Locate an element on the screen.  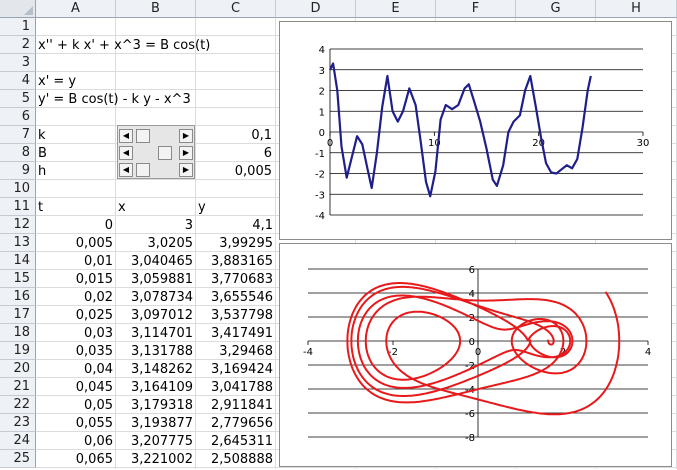
table-cell: 2,508888 is located at coordinates (234, 460).